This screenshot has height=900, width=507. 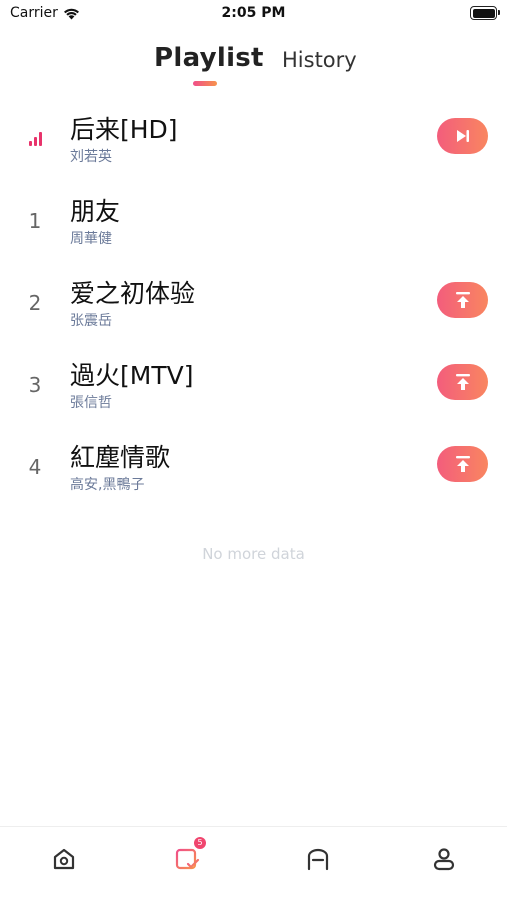 What do you see at coordinates (124, 129) in the screenshot?
I see `song-title: 后来[HD]` at bounding box center [124, 129].